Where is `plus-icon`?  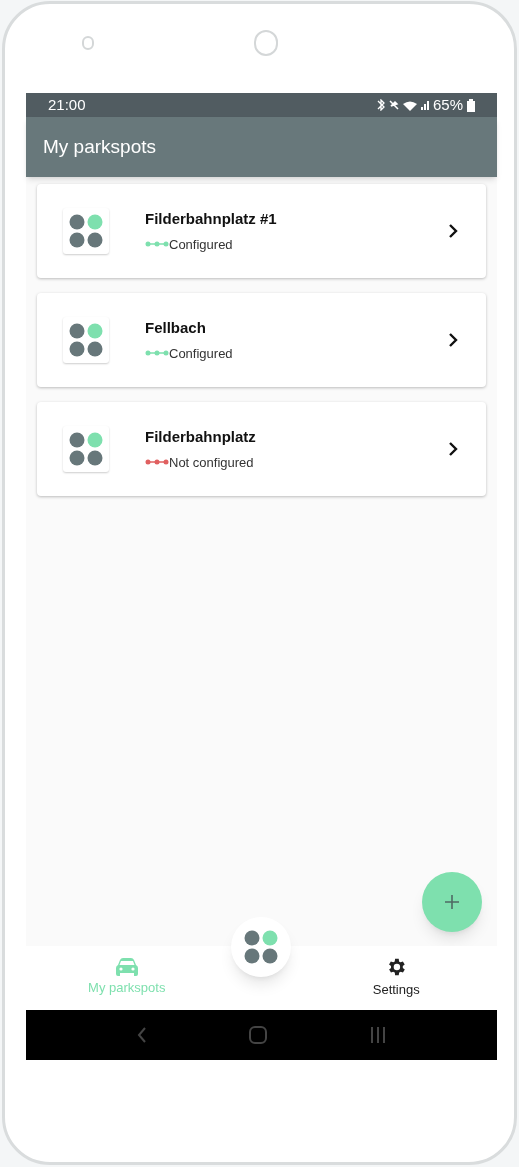 plus-icon is located at coordinates (452, 902).